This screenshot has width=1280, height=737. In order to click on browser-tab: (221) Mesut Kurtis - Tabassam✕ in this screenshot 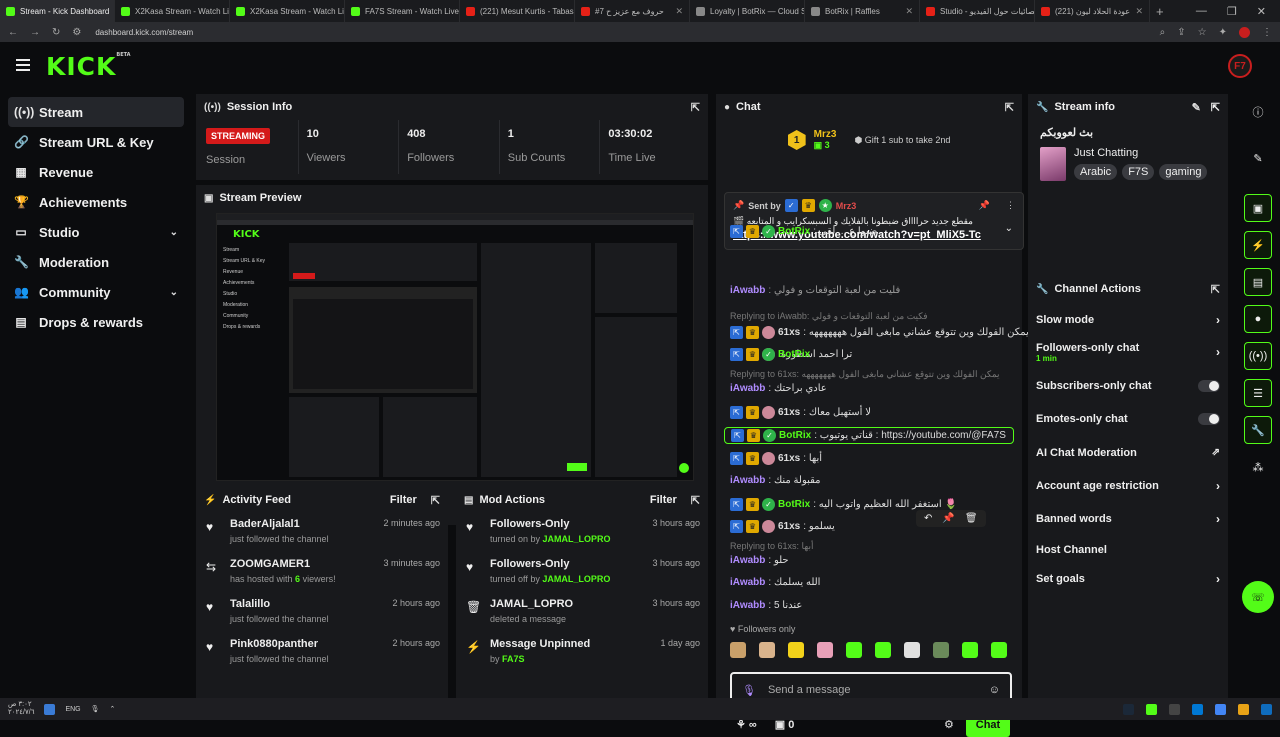, I will do `click(517, 11)`.